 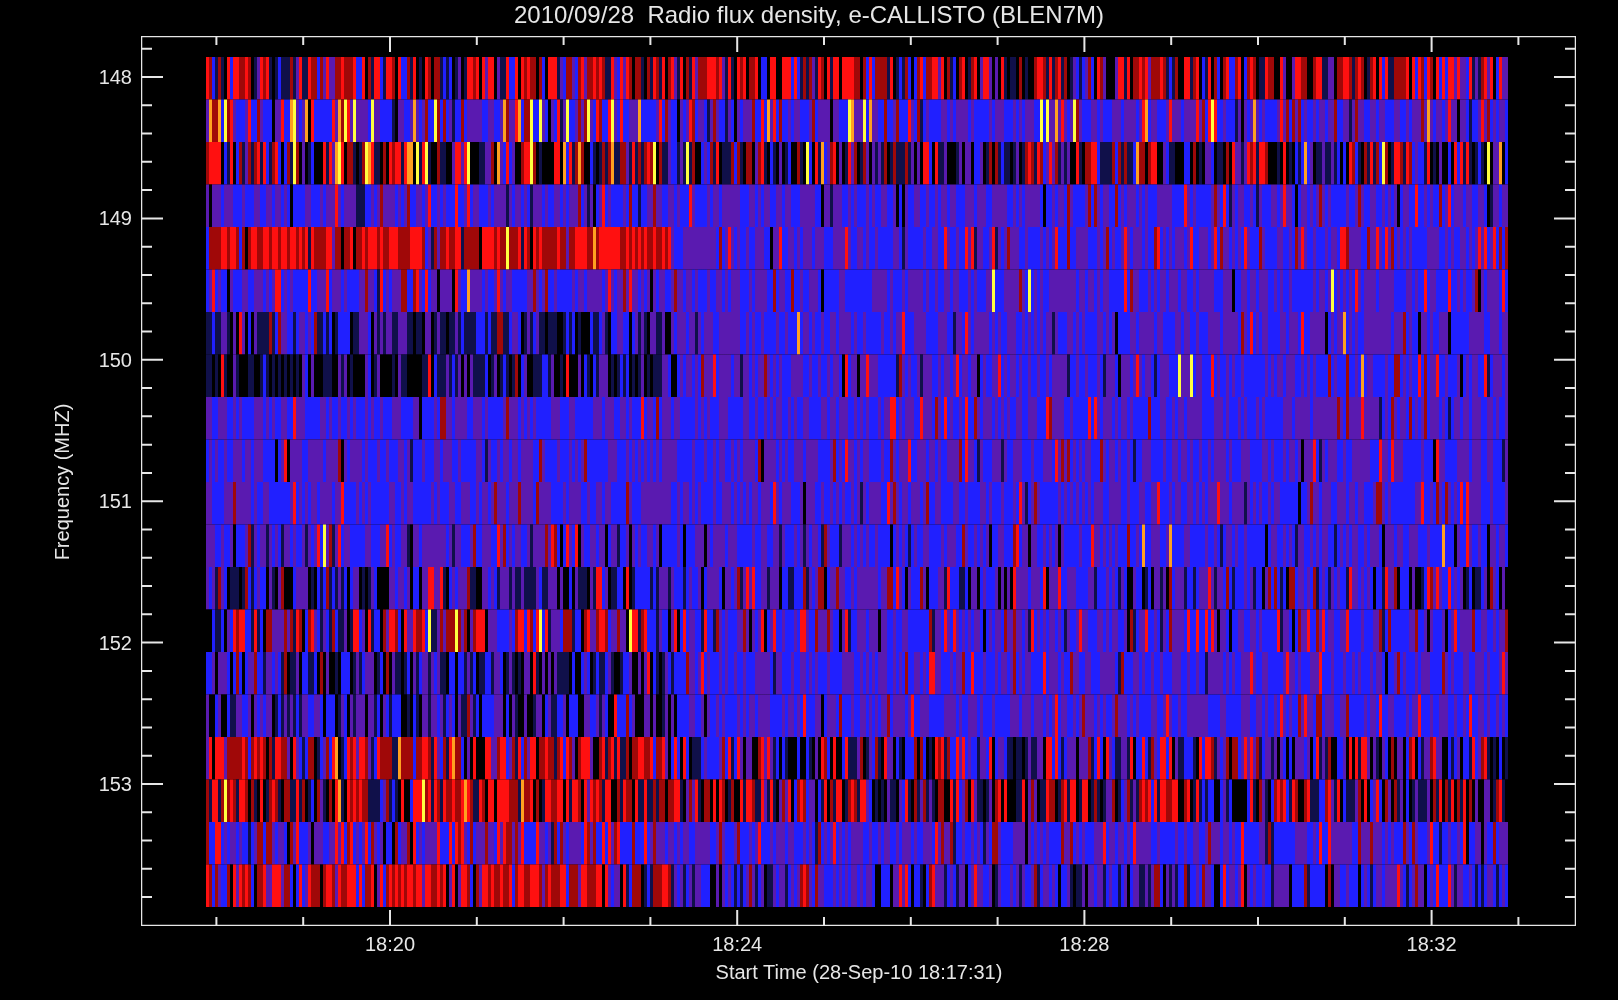 I want to click on x-tick-label: 18:32, so click(x=1431, y=944).